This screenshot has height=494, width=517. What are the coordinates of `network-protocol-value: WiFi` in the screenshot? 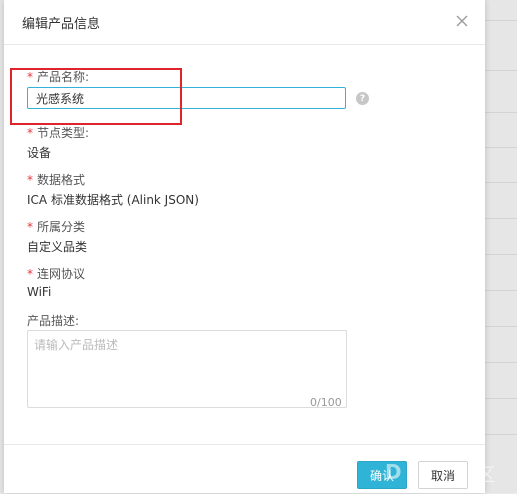 It's located at (39, 292).